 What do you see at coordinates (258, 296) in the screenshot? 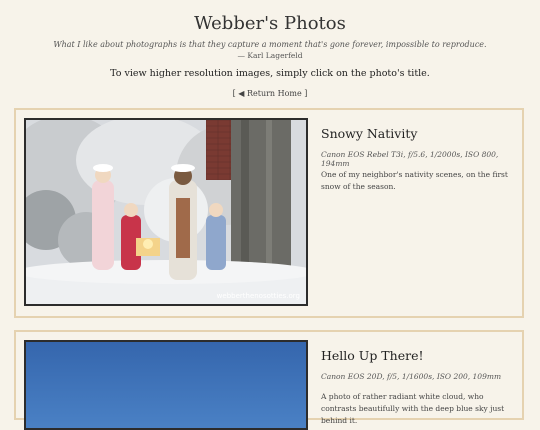
I see `watermark: webberthenosotties.org` at bounding box center [258, 296].